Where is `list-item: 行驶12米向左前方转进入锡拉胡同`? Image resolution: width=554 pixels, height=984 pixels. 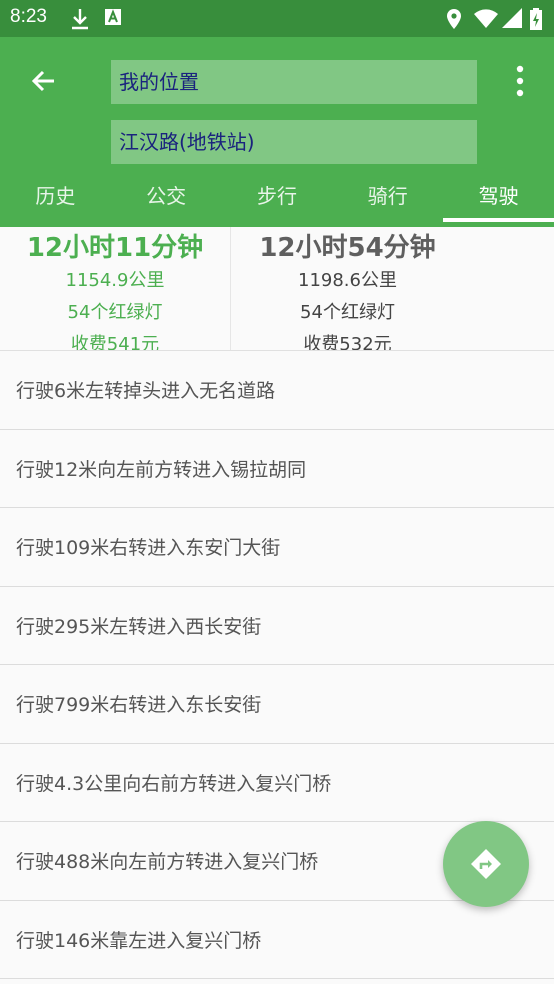 list-item: 行驶12米向左前方转进入锡拉胡同 is located at coordinates (277, 469).